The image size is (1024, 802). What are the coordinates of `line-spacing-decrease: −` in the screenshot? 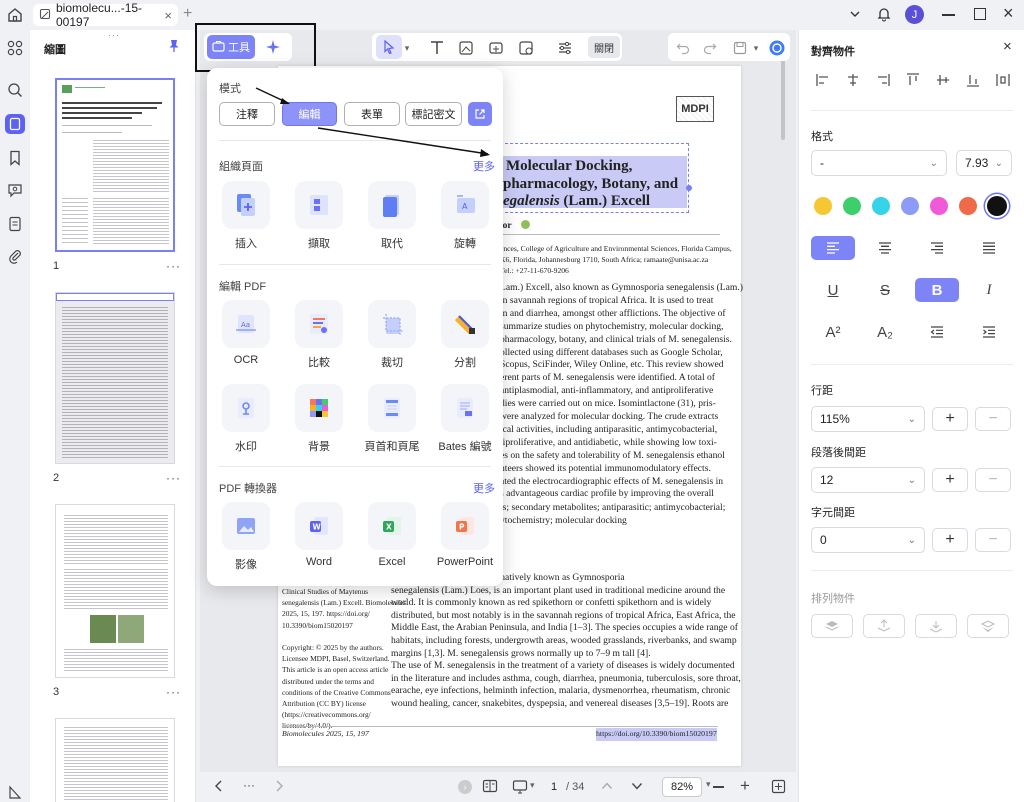 It's located at (993, 419).